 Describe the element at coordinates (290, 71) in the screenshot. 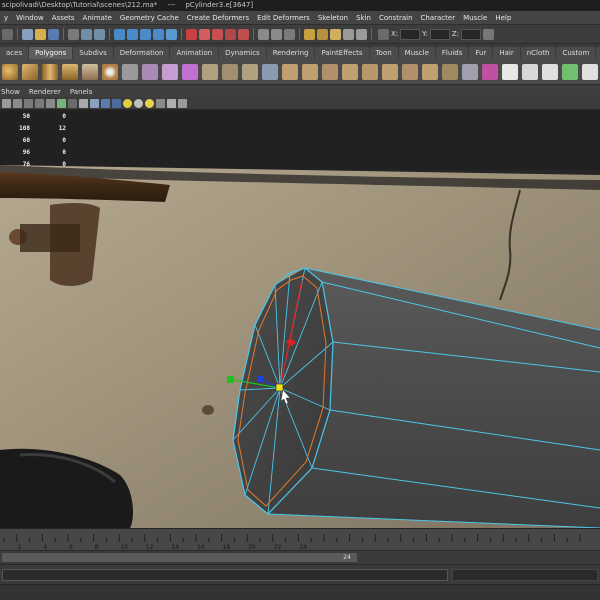

I see `extrude-icon` at that location.